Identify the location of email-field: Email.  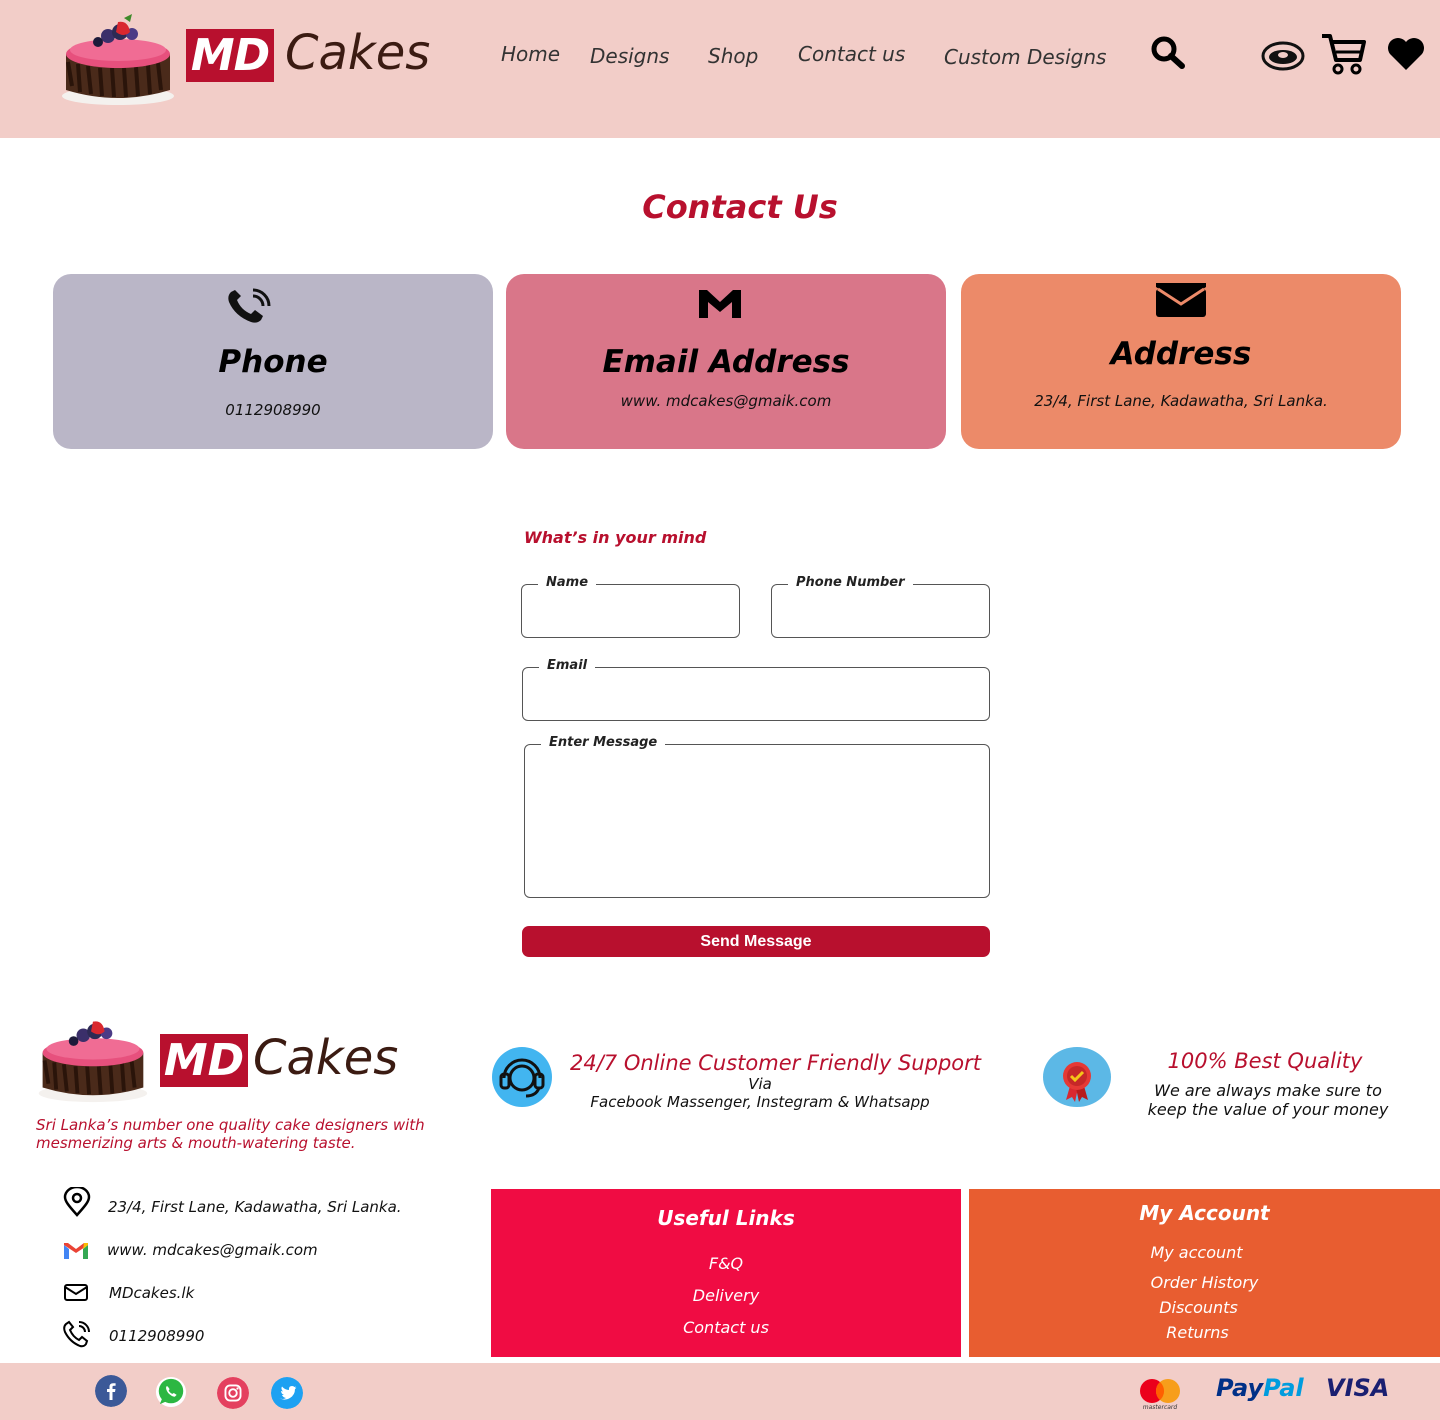
(756, 689).